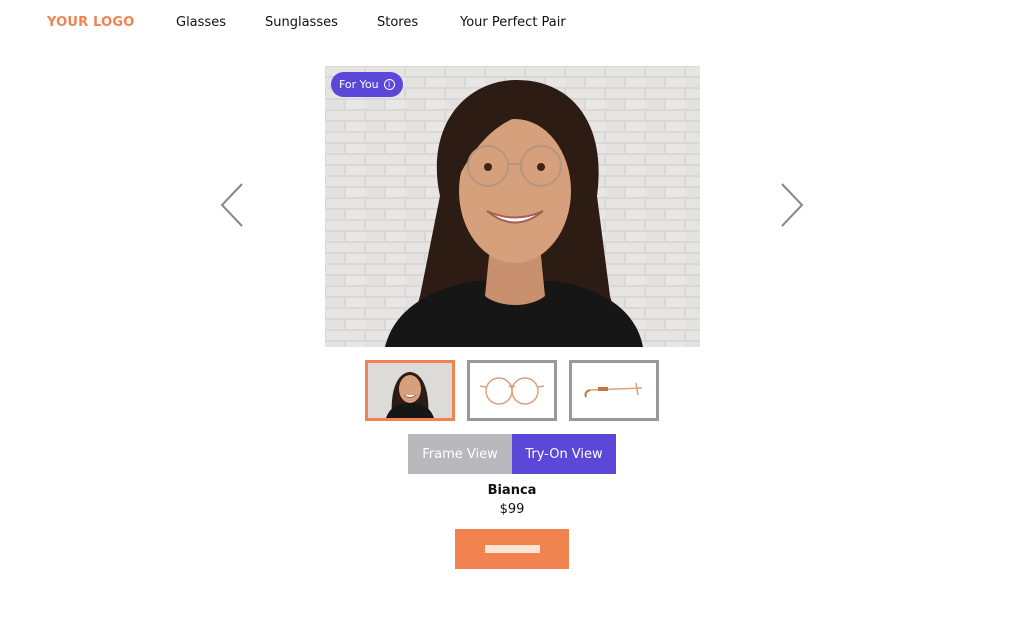 The height and width of the screenshot is (639, 1024). I want to click on carousel-next-button, so click(793, 205).